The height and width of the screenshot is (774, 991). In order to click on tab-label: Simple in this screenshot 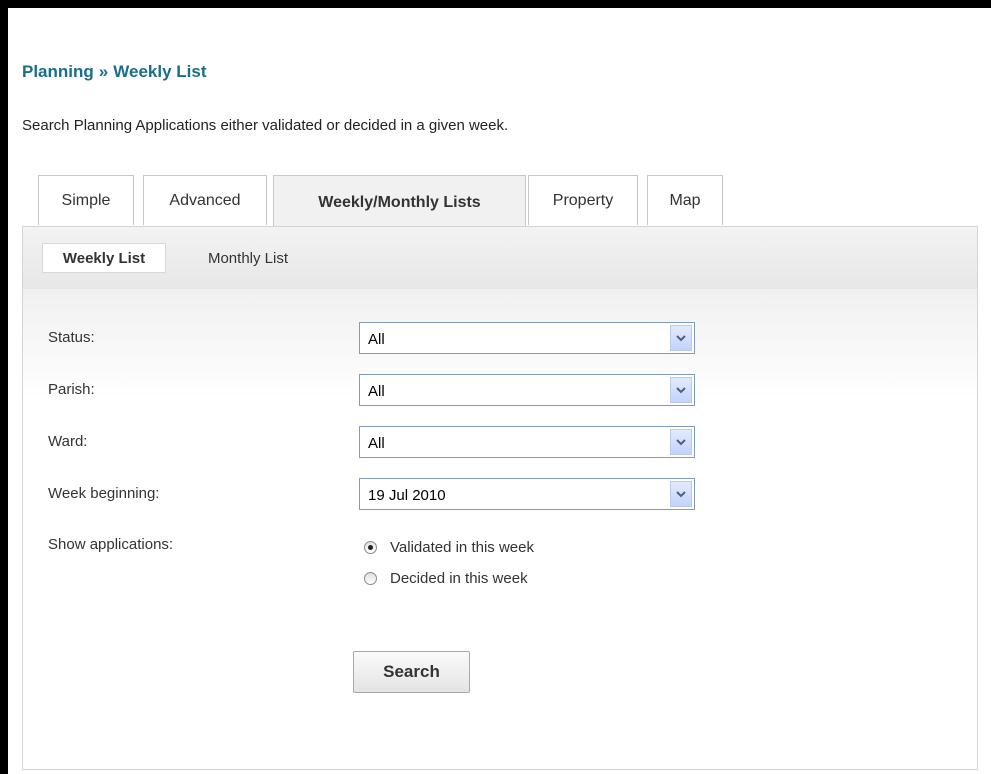, I will do `click(86, 200)`.